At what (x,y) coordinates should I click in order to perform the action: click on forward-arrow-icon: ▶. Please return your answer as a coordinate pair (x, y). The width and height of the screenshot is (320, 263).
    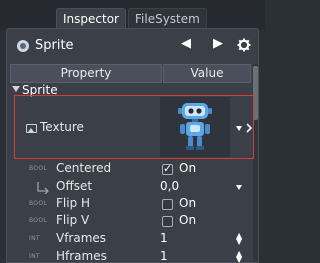
    Looking at the image, I should click on (218, 43).